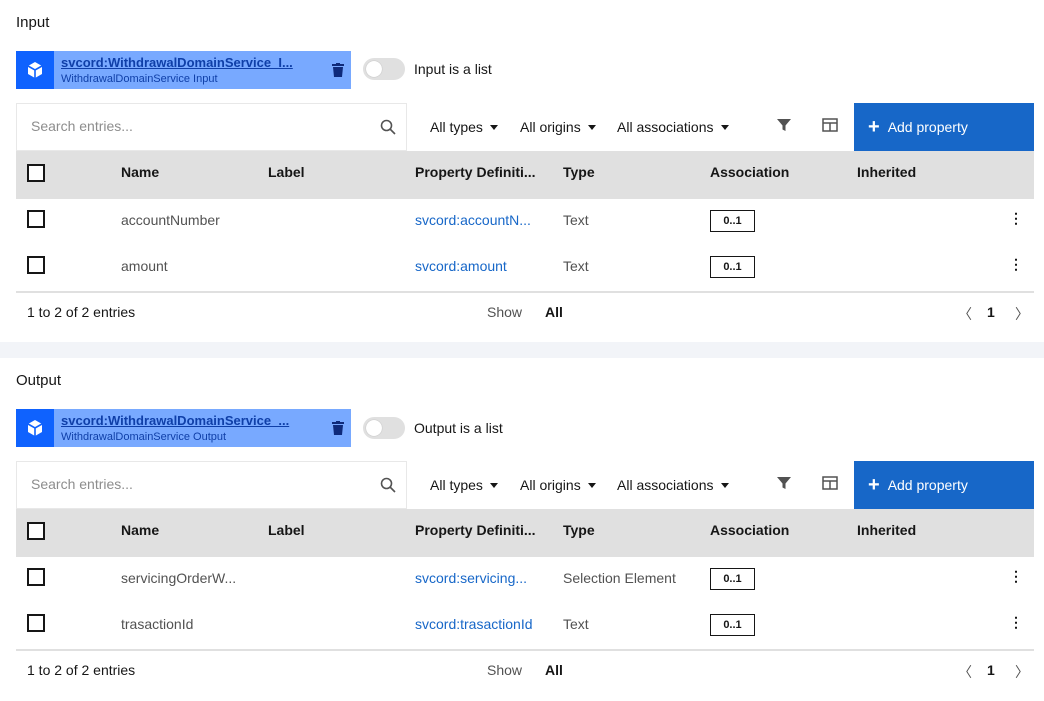  What do you see at coordinates (453, 69) in the screenshot?
I see `toggle-label: Input is a list` at bounding box center [453, 69].